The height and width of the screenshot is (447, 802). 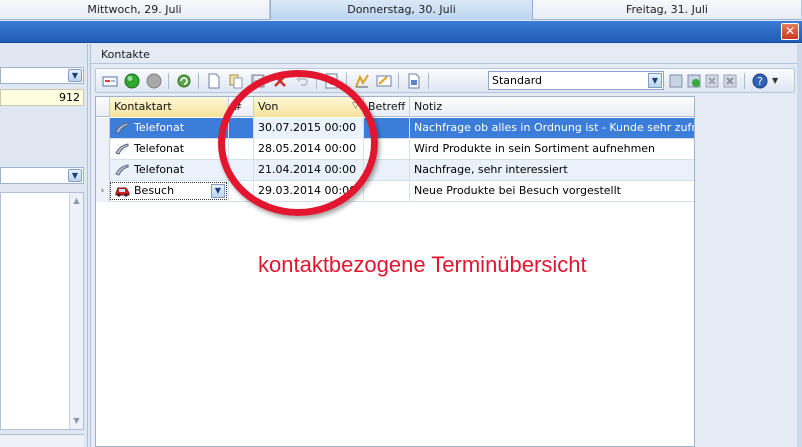 I want to click on cell-betreff, so click(x=387, y=191).